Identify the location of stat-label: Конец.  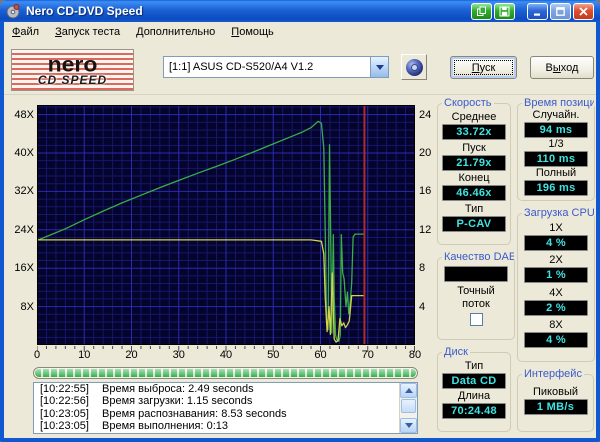
(474, 178).